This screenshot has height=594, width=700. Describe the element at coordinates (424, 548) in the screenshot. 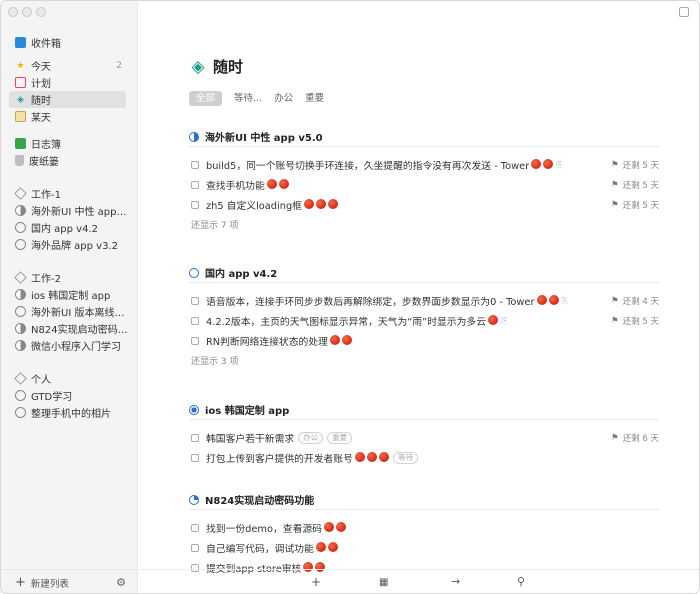

I see `task-row: 自己编写代码，调试功能` at that location.